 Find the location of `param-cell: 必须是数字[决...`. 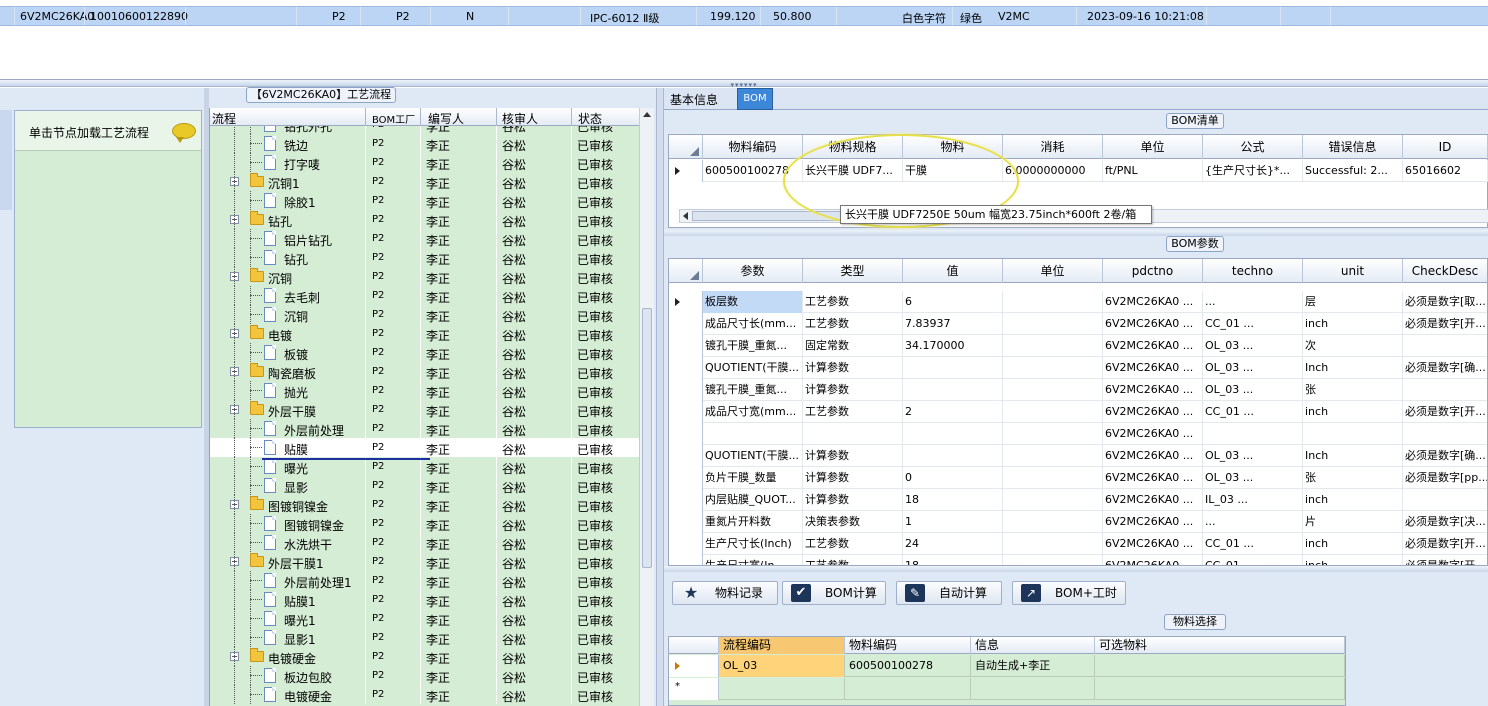

param-cell: 必须是数字[决... is located at coordinates (1445, 522).